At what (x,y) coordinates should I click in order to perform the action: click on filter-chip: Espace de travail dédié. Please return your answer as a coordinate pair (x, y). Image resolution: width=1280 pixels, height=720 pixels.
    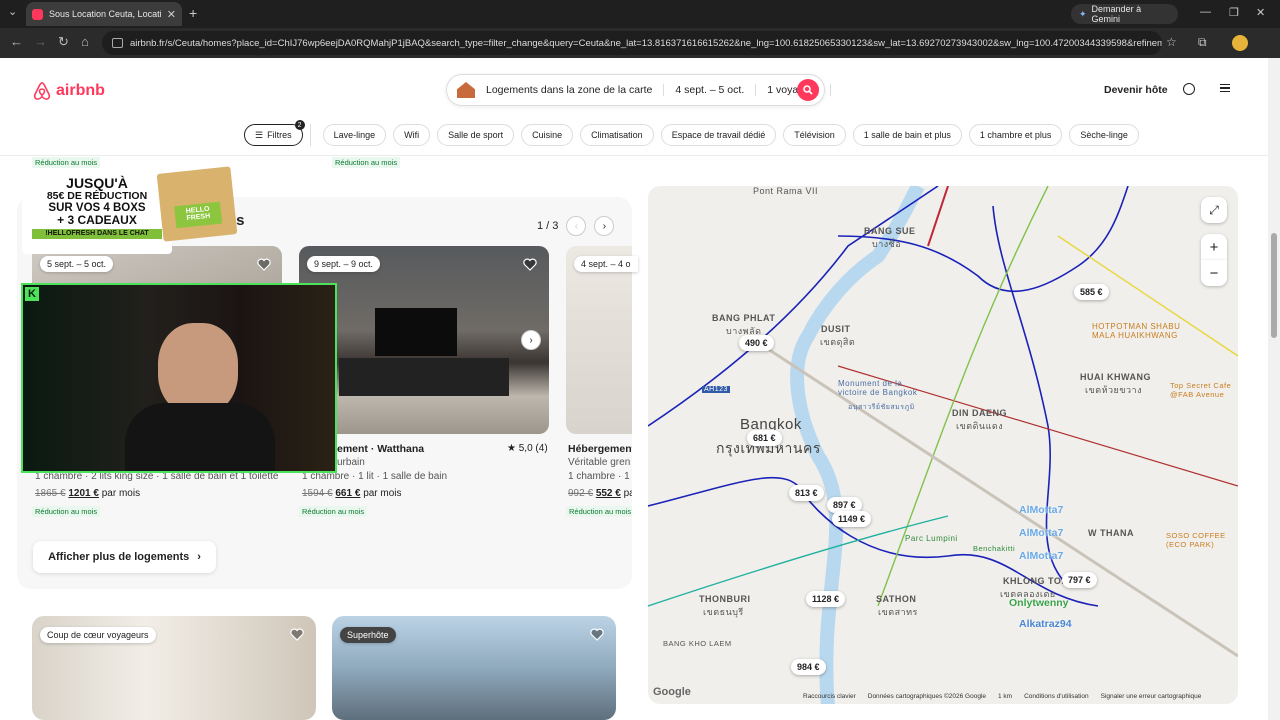
    Looking at the image, I should click on (718, 135).